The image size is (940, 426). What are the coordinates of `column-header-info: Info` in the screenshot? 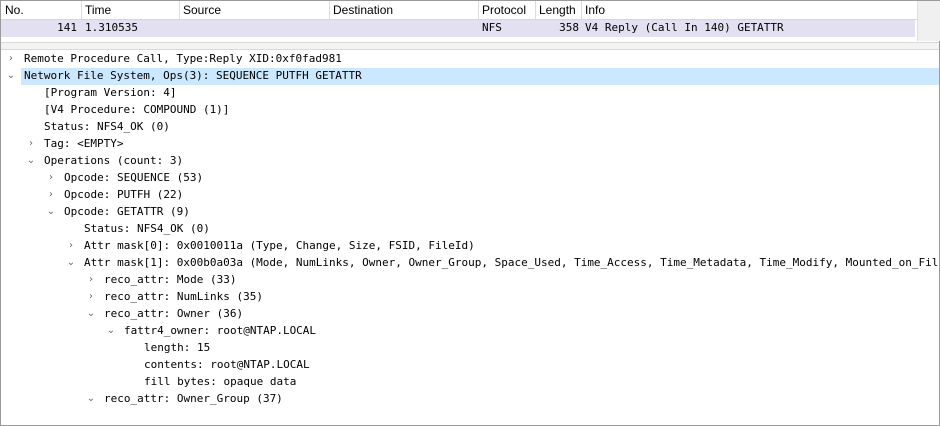 It's located at (595, 10).